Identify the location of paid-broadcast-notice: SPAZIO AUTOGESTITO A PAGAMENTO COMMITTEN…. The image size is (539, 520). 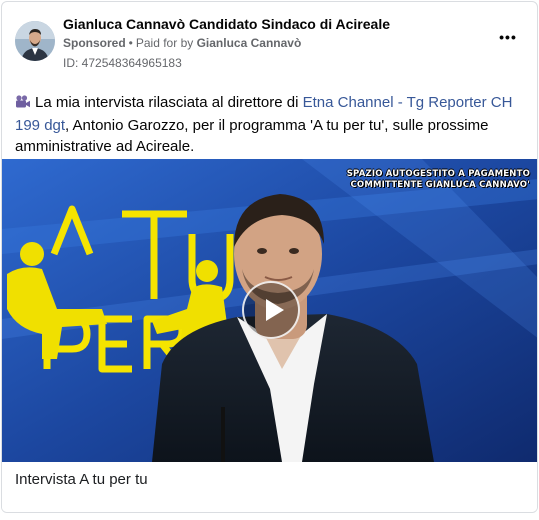
(438, 180).